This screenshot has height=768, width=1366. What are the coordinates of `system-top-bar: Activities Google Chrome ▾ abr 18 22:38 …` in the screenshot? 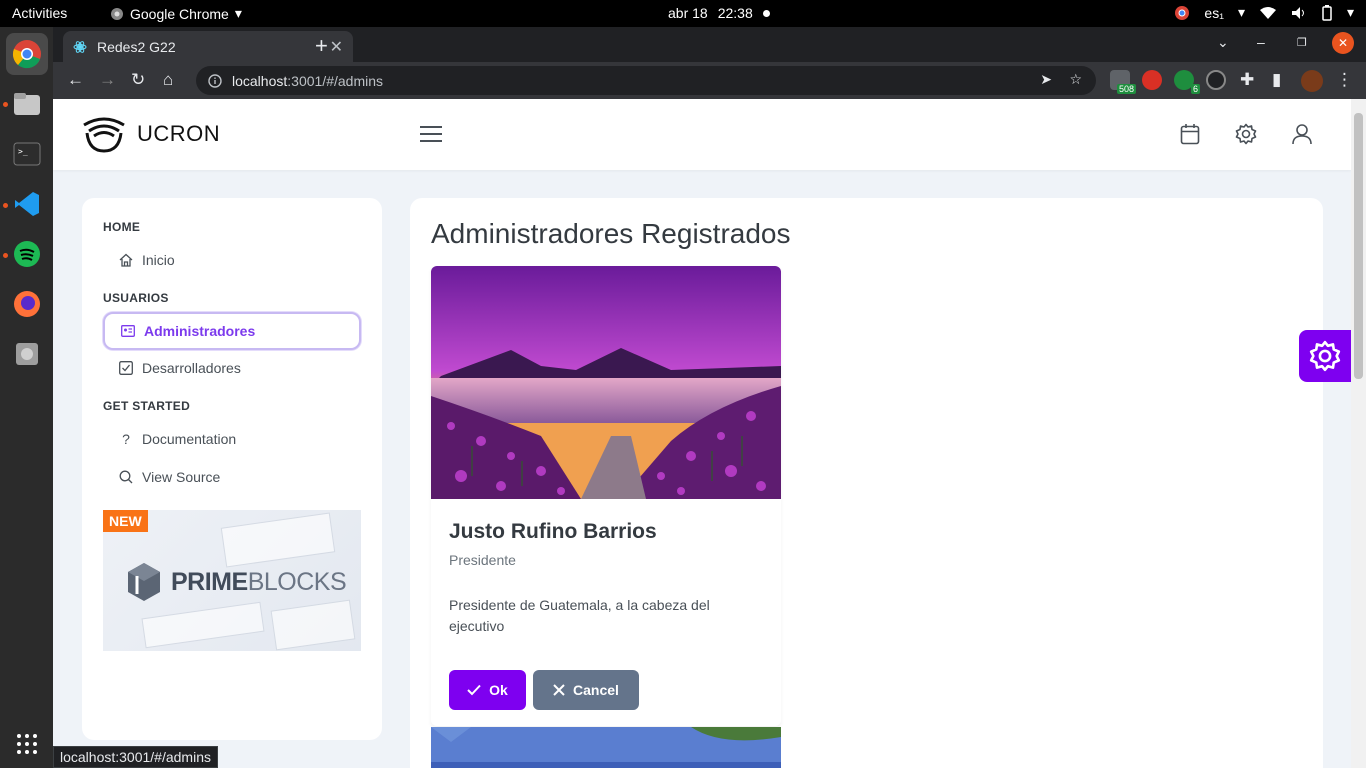 It's located at (683, 13).